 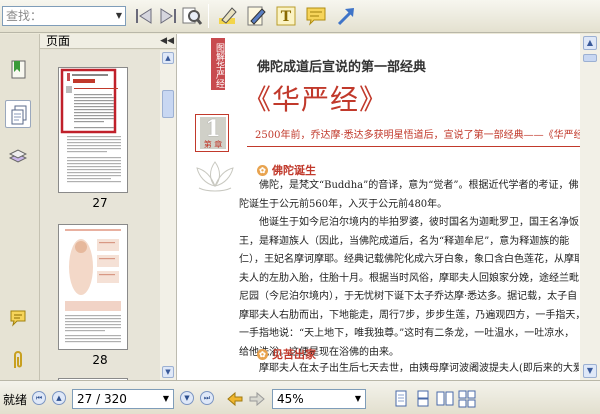 What do you see at coordinates (228, 16) in the screenshot?
I see `highlight-pen-icon` at bounding box center [228, 16].